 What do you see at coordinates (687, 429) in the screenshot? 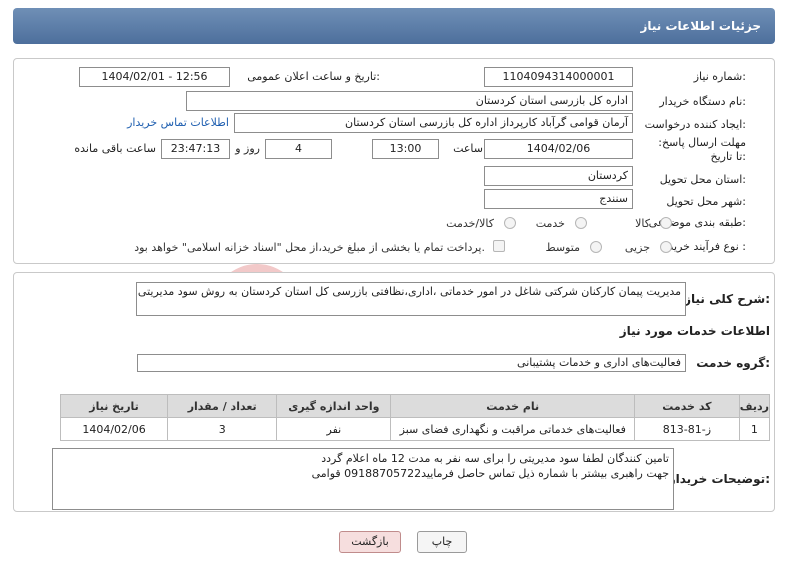
I see `cell-service-code: ز-81-813` at bounding box center [687, 429].